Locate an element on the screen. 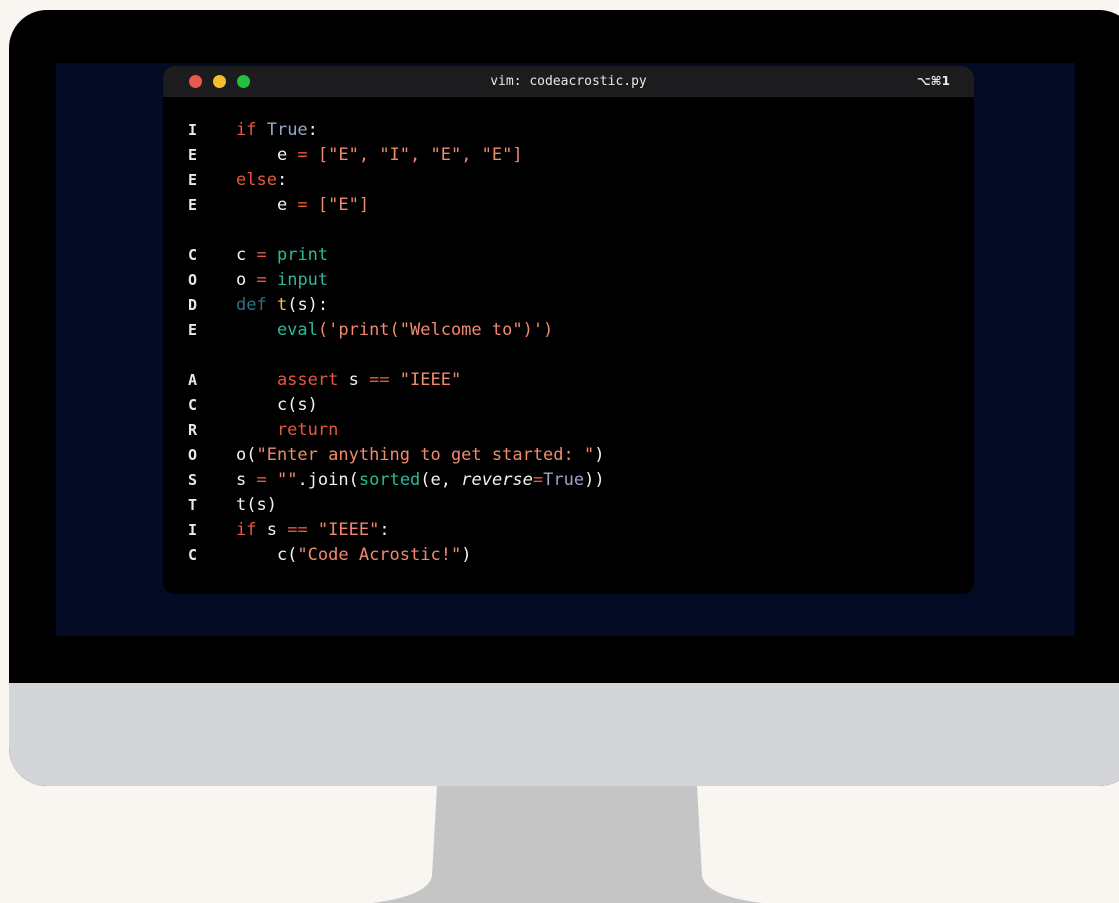 Image resolution: width=1119 pixels, height=903 pixels. acrostic-letter: T is located at coordinates (193, 505).